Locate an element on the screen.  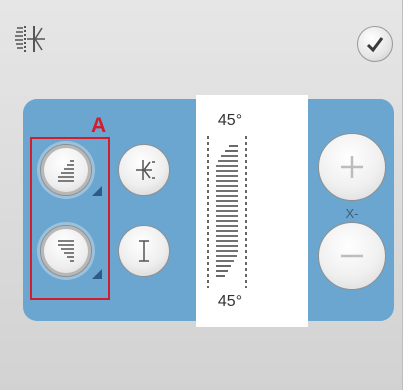
mirror-length-icon is located at coordinates (144, 251).